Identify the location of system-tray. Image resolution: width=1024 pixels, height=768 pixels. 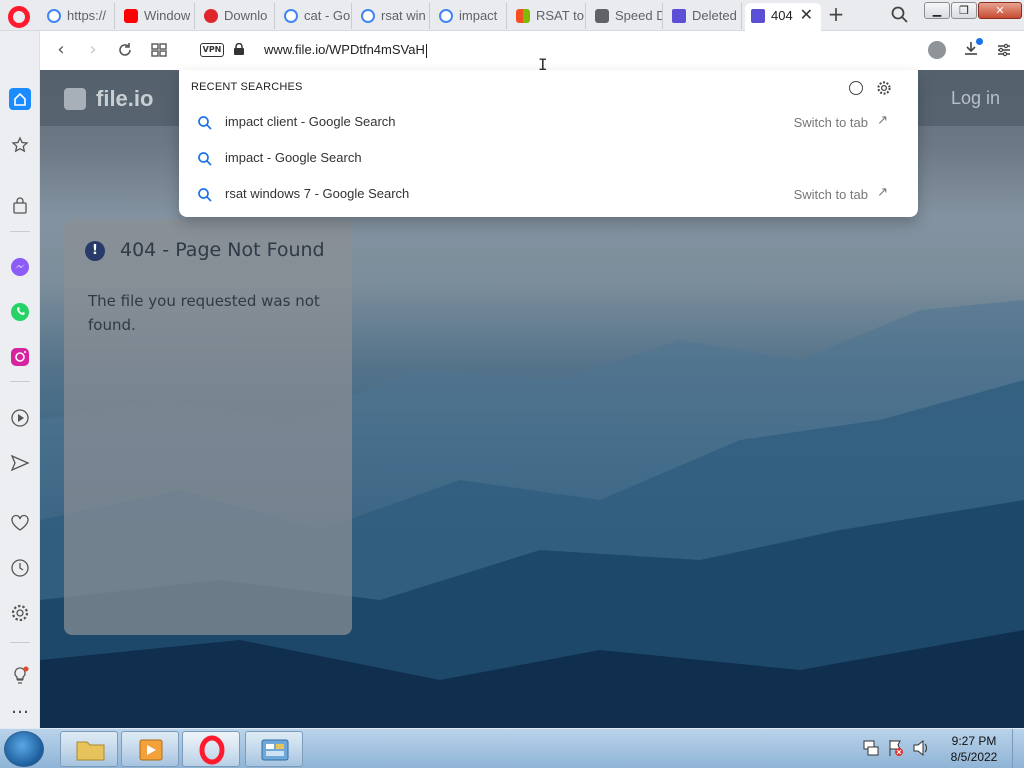
(897, 750).